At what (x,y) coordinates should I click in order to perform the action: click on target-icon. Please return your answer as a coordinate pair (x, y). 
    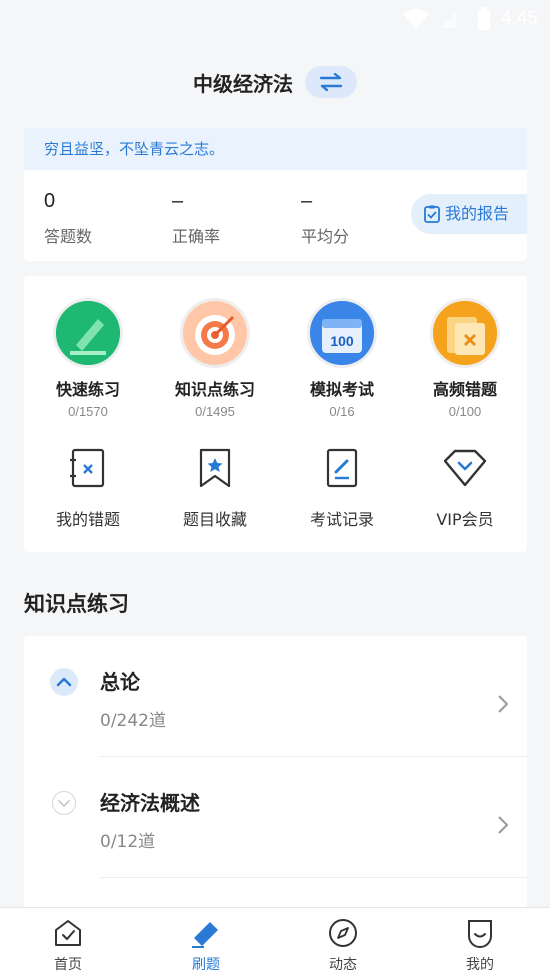
    Looking at the image, I should click on (215, 333).